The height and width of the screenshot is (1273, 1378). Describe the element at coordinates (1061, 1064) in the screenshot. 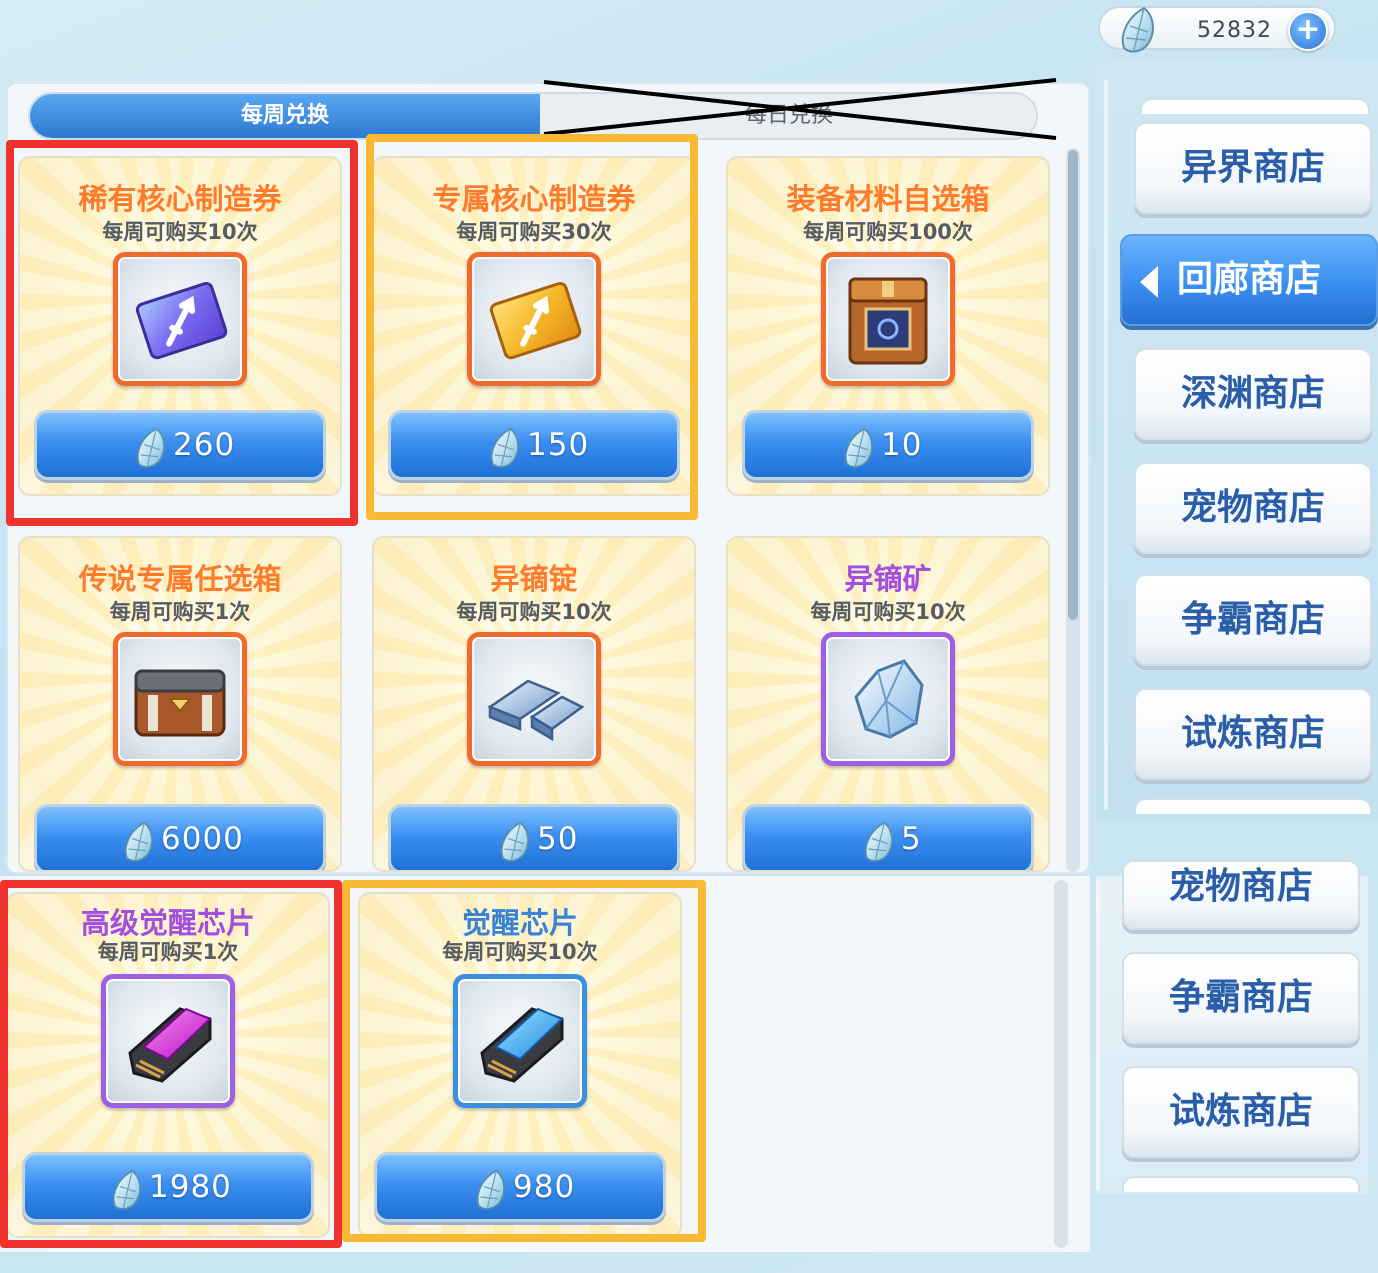

I see `item-scrollbar-lower` at that location.